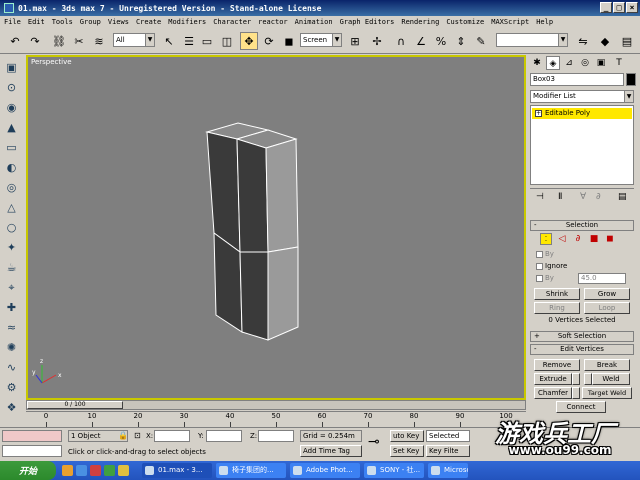 The image size is (640, 480). What do you see at coordinates (577, 79) in the screenshot?
I see `object-name-field: Box03` at bounding box center [577, 79].